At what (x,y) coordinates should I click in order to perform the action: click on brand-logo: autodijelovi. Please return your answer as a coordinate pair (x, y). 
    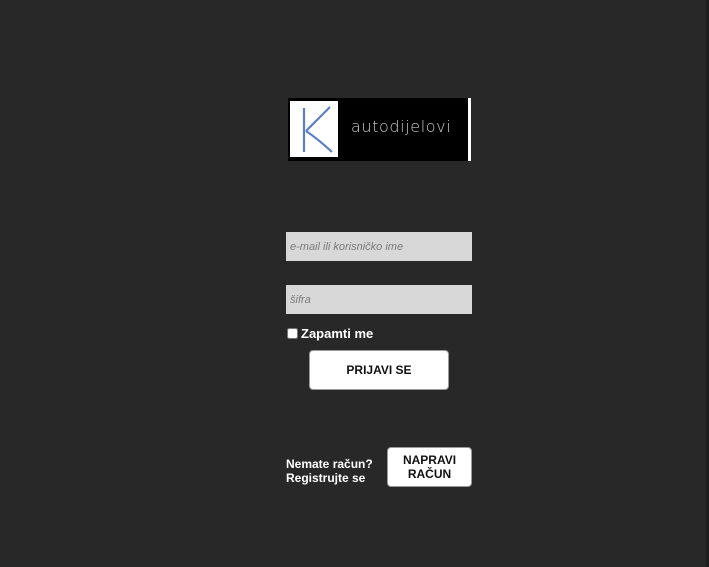
    Looking at the image, I should click on (379, 129).